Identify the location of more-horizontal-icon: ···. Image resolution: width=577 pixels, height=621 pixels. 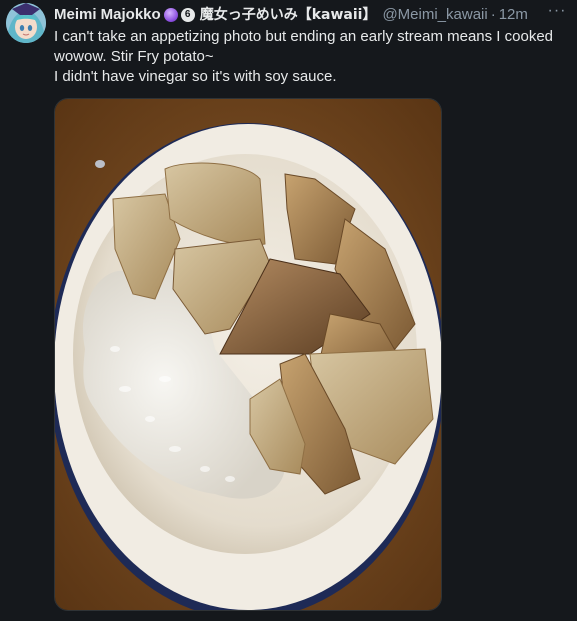
(557, 13).